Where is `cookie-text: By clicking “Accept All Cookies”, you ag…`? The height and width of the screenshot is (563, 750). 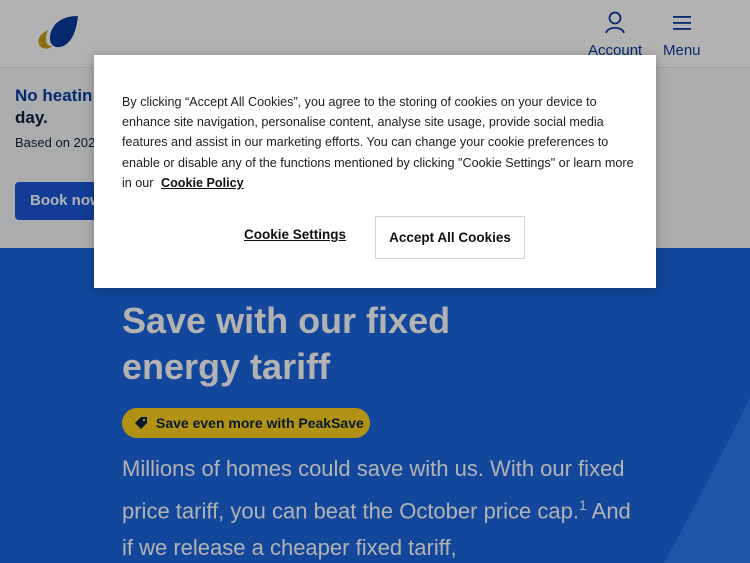
cookie-text: By clicking “Accept All Cookies”, you ag… is located at coordinates (378, 142).